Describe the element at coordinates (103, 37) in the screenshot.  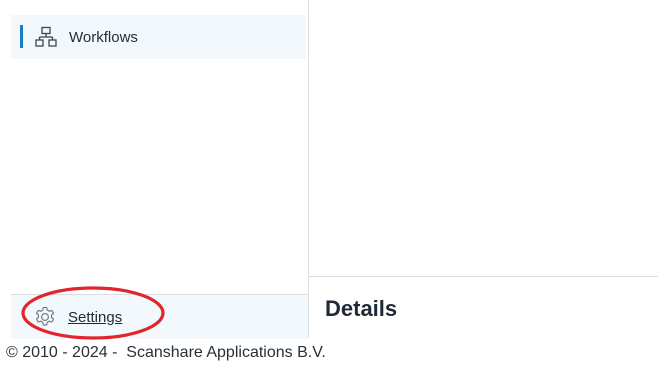
I see `sidebar-item-label: Workflows` at that location.